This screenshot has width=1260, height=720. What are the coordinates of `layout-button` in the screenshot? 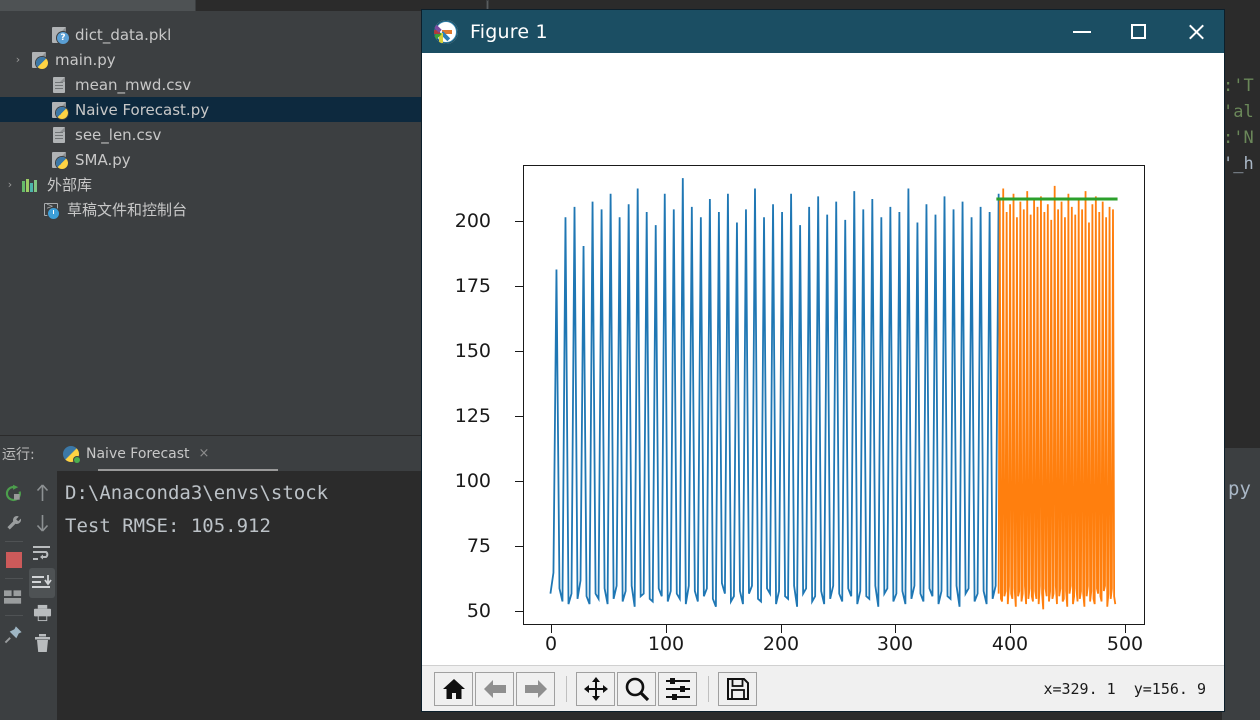 It's located at (14, 597).